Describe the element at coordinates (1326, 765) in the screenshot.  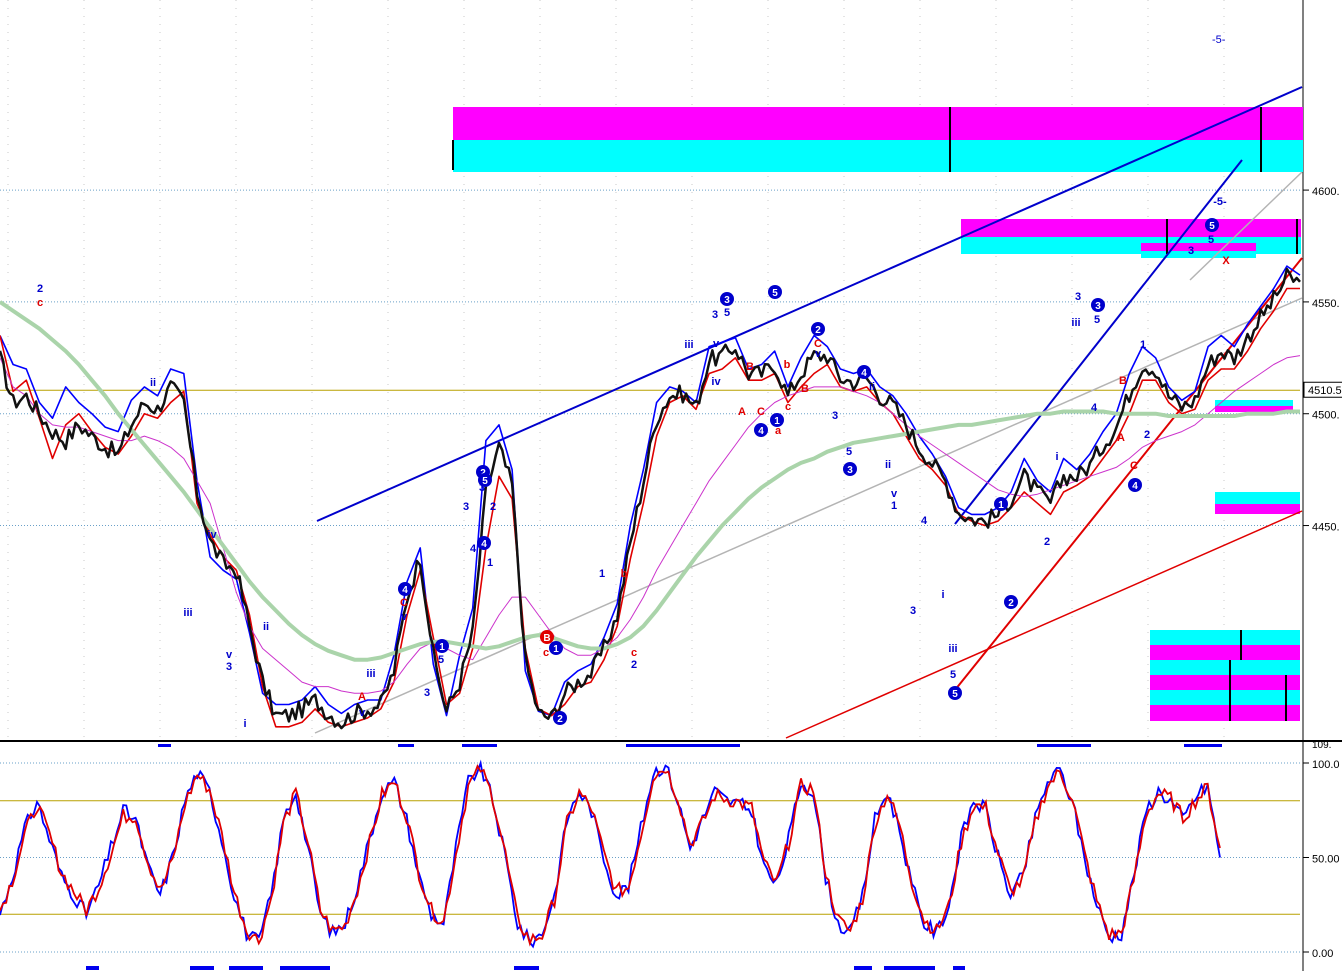
I see `osc-y-tick-label: 100.0` at that location.